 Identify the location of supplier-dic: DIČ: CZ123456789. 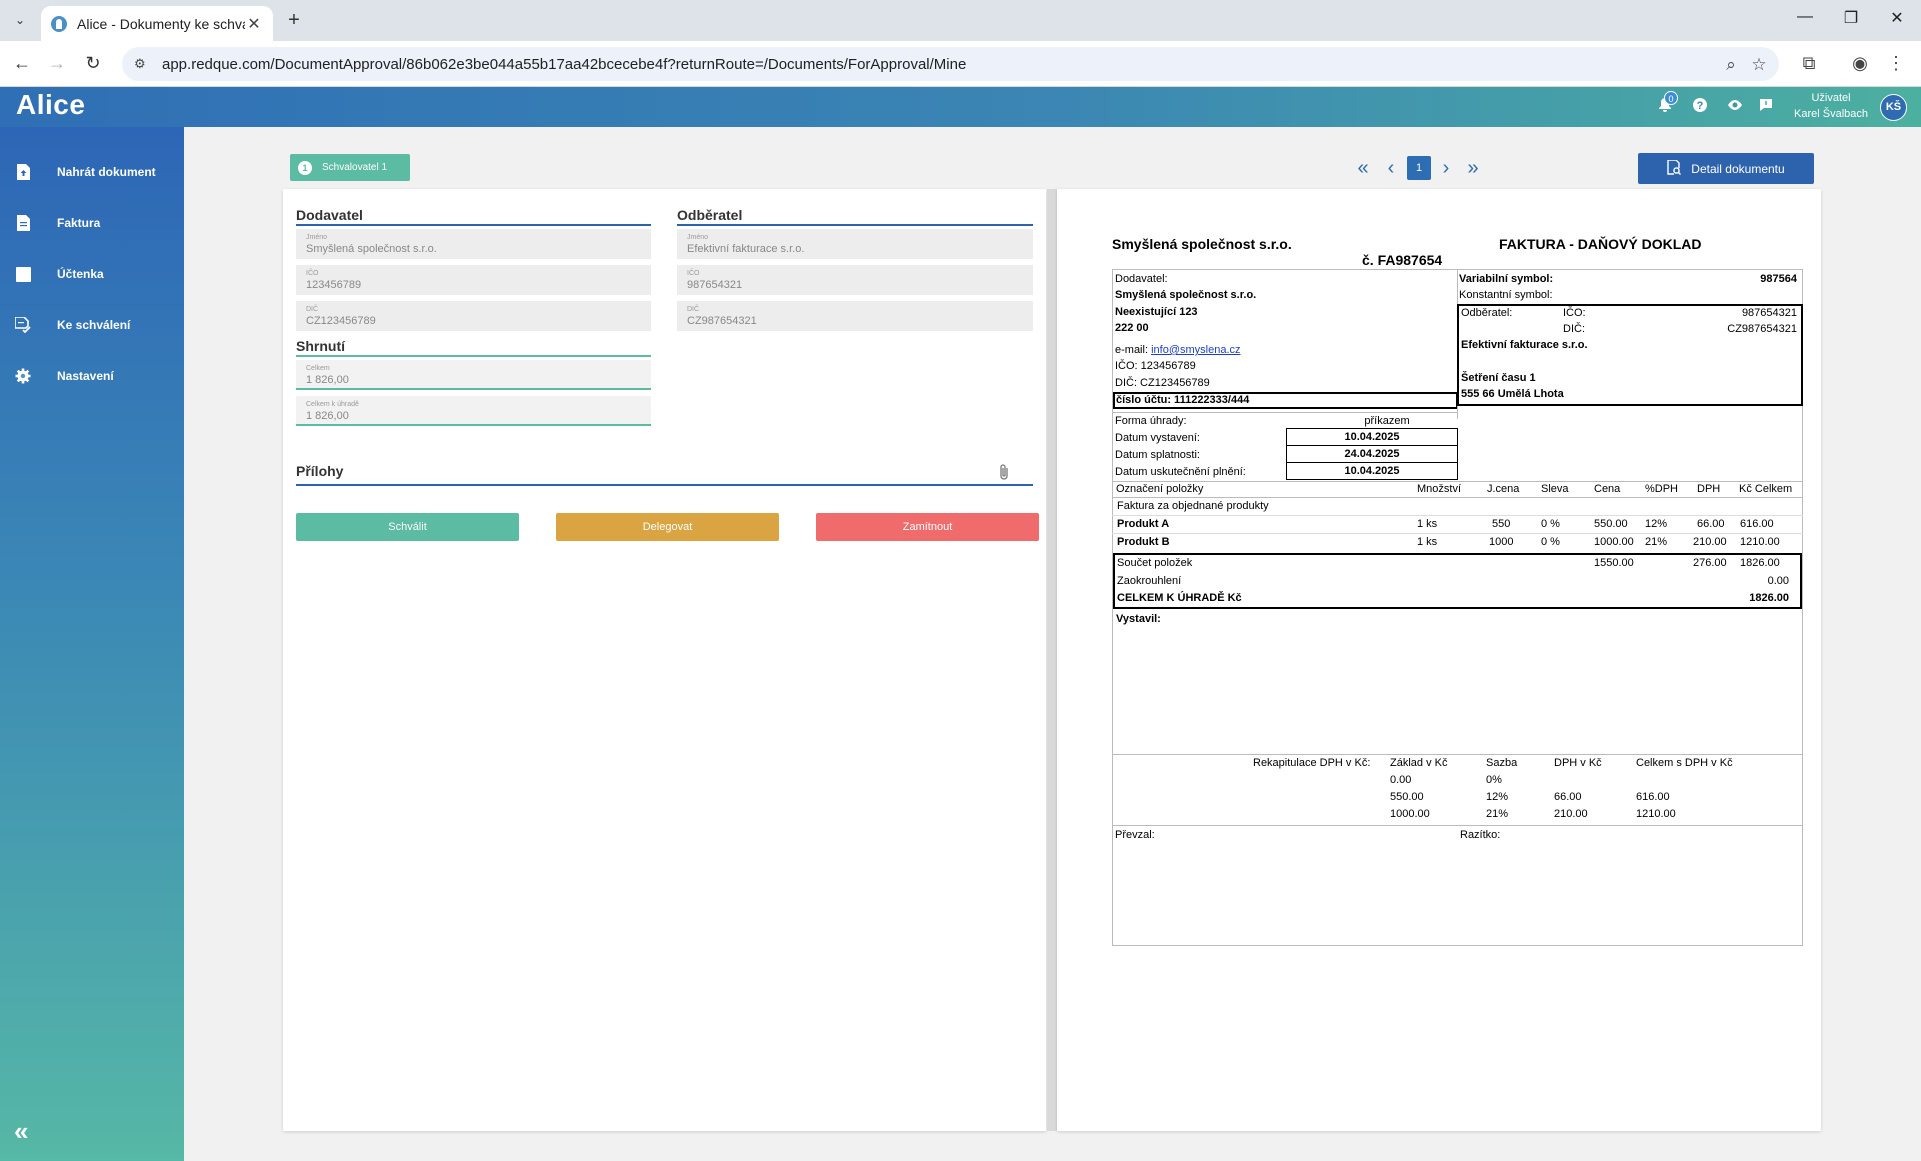
(1162, 383).